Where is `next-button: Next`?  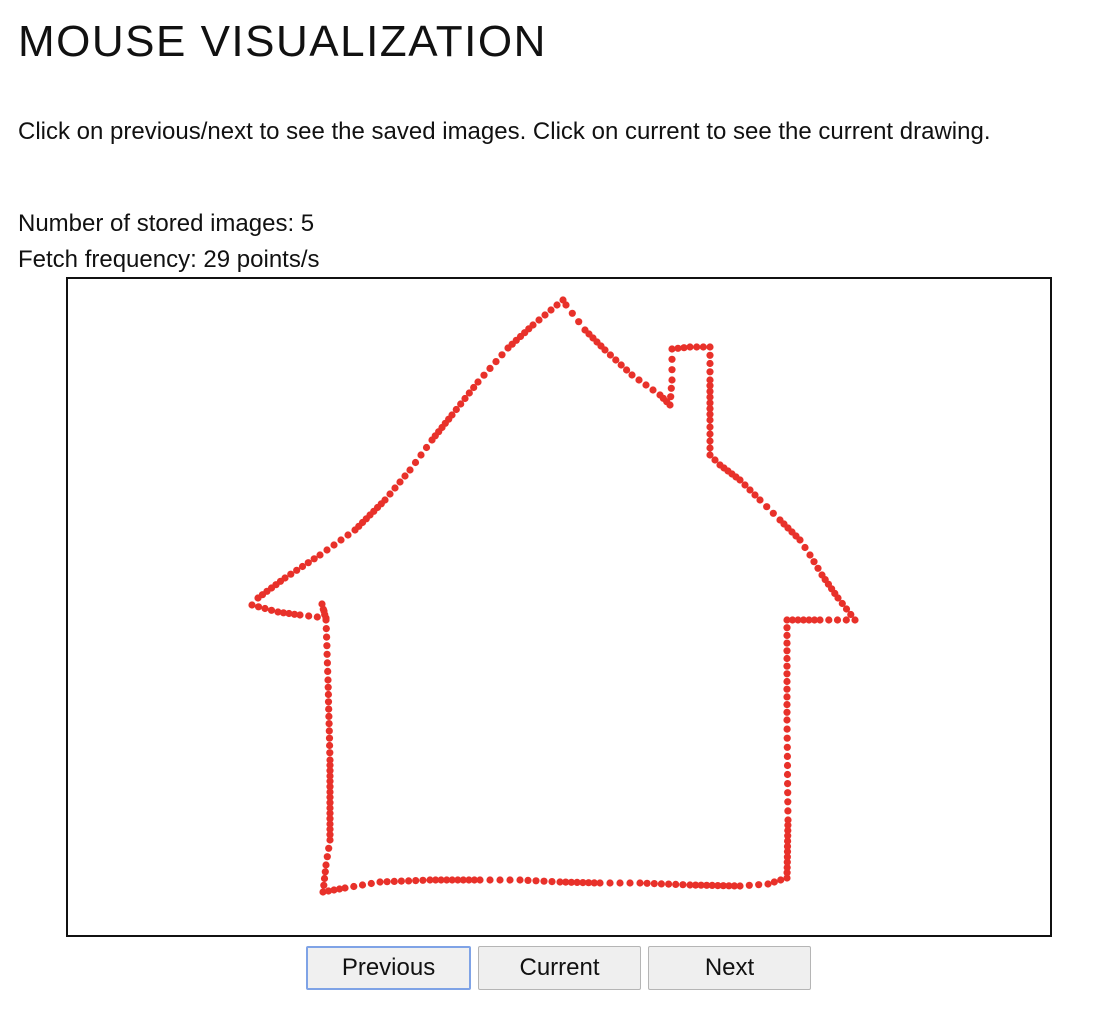 next-button: Next is located at coordinates (729, 968).